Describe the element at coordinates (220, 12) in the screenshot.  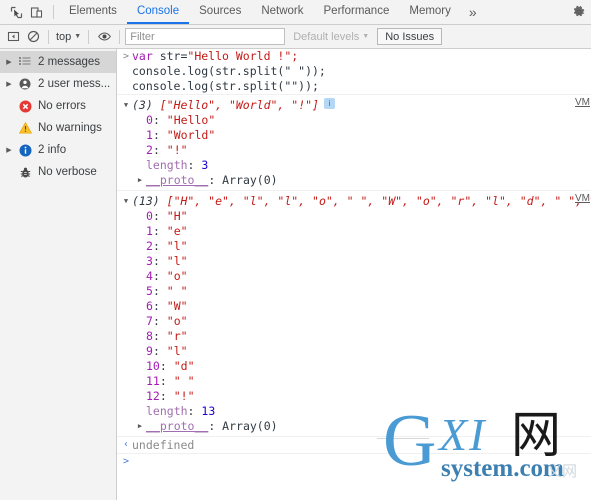
I see `tab-sources: Sources` at that location.